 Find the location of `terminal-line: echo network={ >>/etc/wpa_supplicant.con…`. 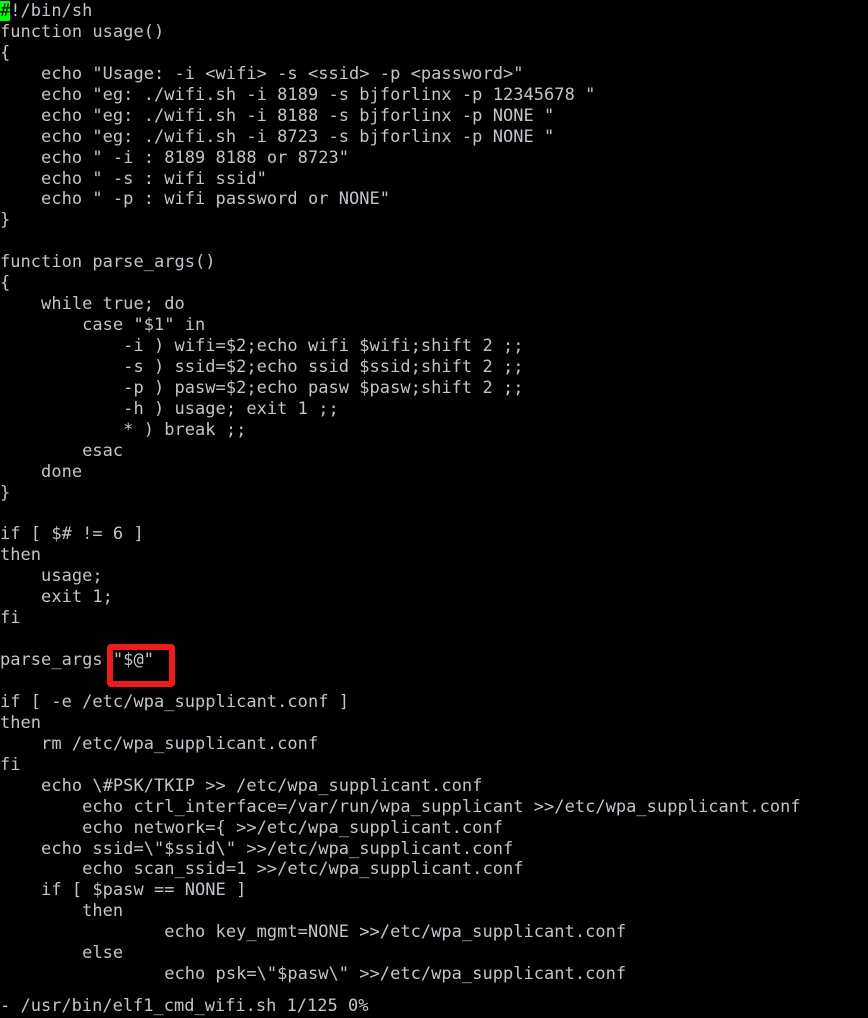

terminal-line: echo network={ >>/etc/wpa_supplicant.con… is located at coordinates (251, 827).